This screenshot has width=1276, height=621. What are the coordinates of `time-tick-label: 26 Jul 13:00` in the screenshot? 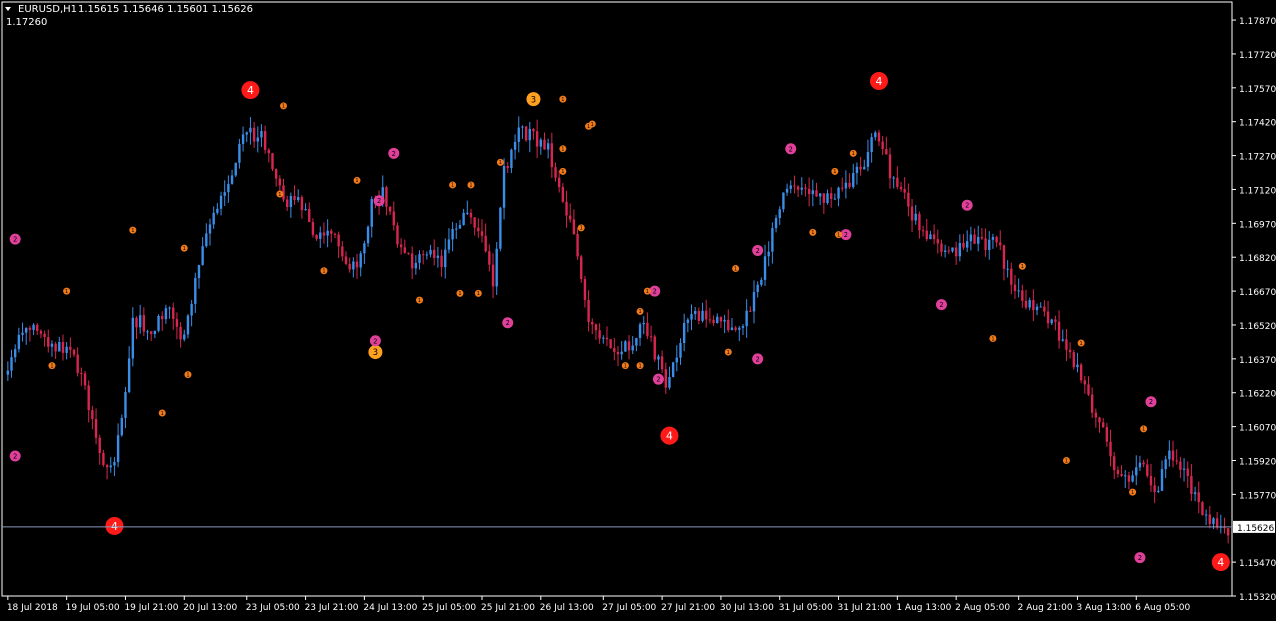 It's located at (567, 608).